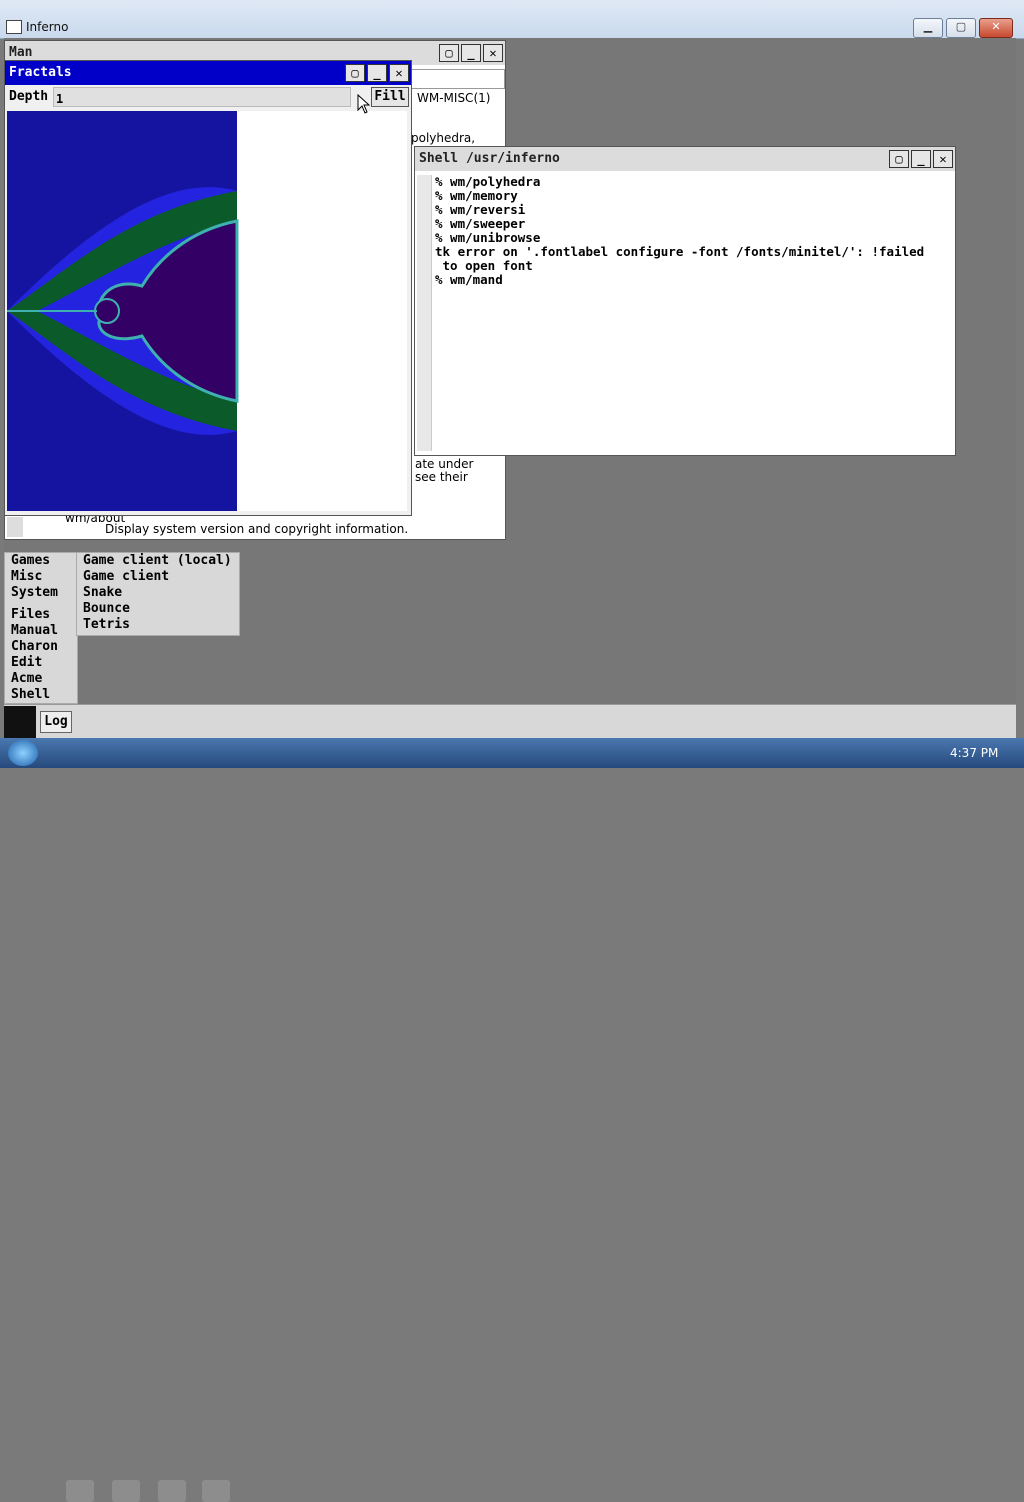  I want to click on shell-title: Shell /usr/inferno, so click(489, 158).